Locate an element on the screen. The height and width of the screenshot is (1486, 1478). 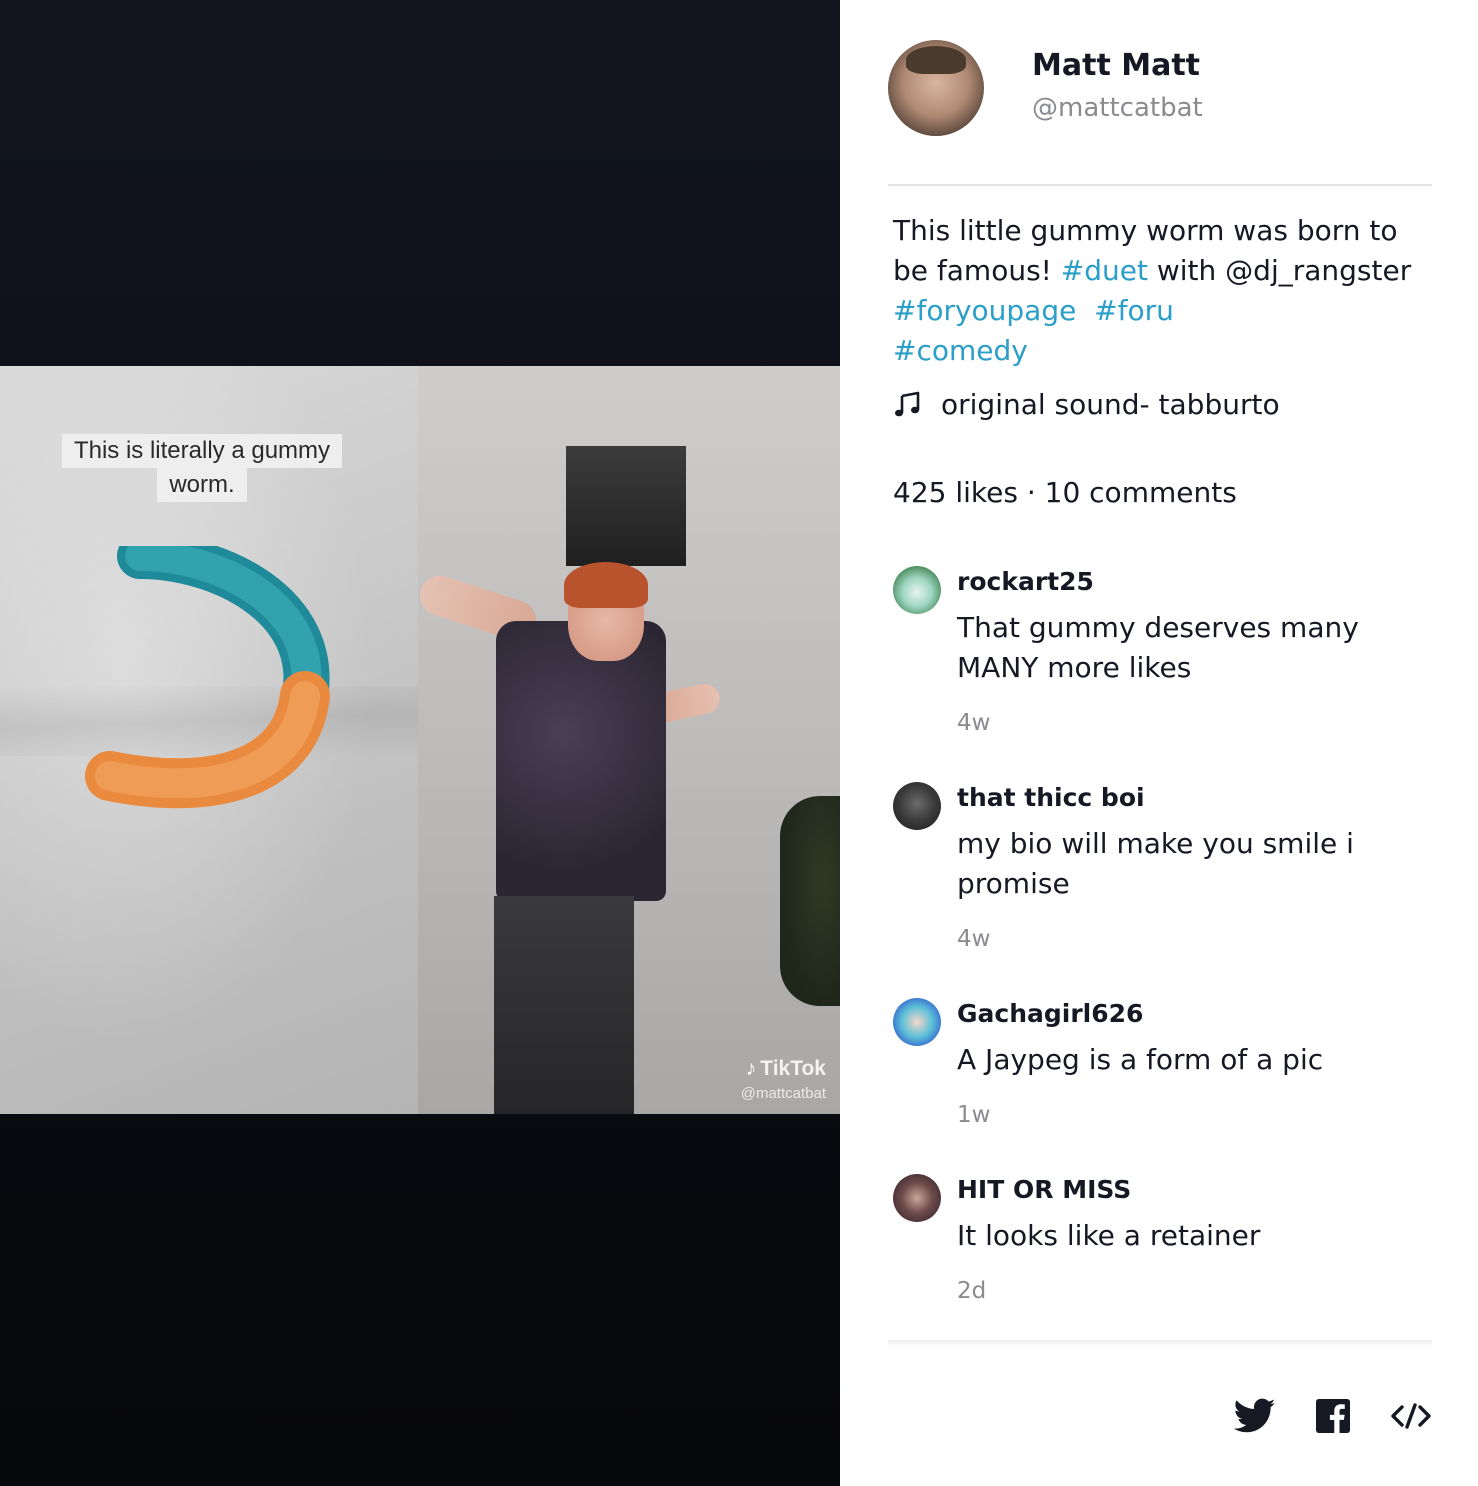
duet-left-pane: This is literally a gummy worm. is located at coordinates (209, 740).